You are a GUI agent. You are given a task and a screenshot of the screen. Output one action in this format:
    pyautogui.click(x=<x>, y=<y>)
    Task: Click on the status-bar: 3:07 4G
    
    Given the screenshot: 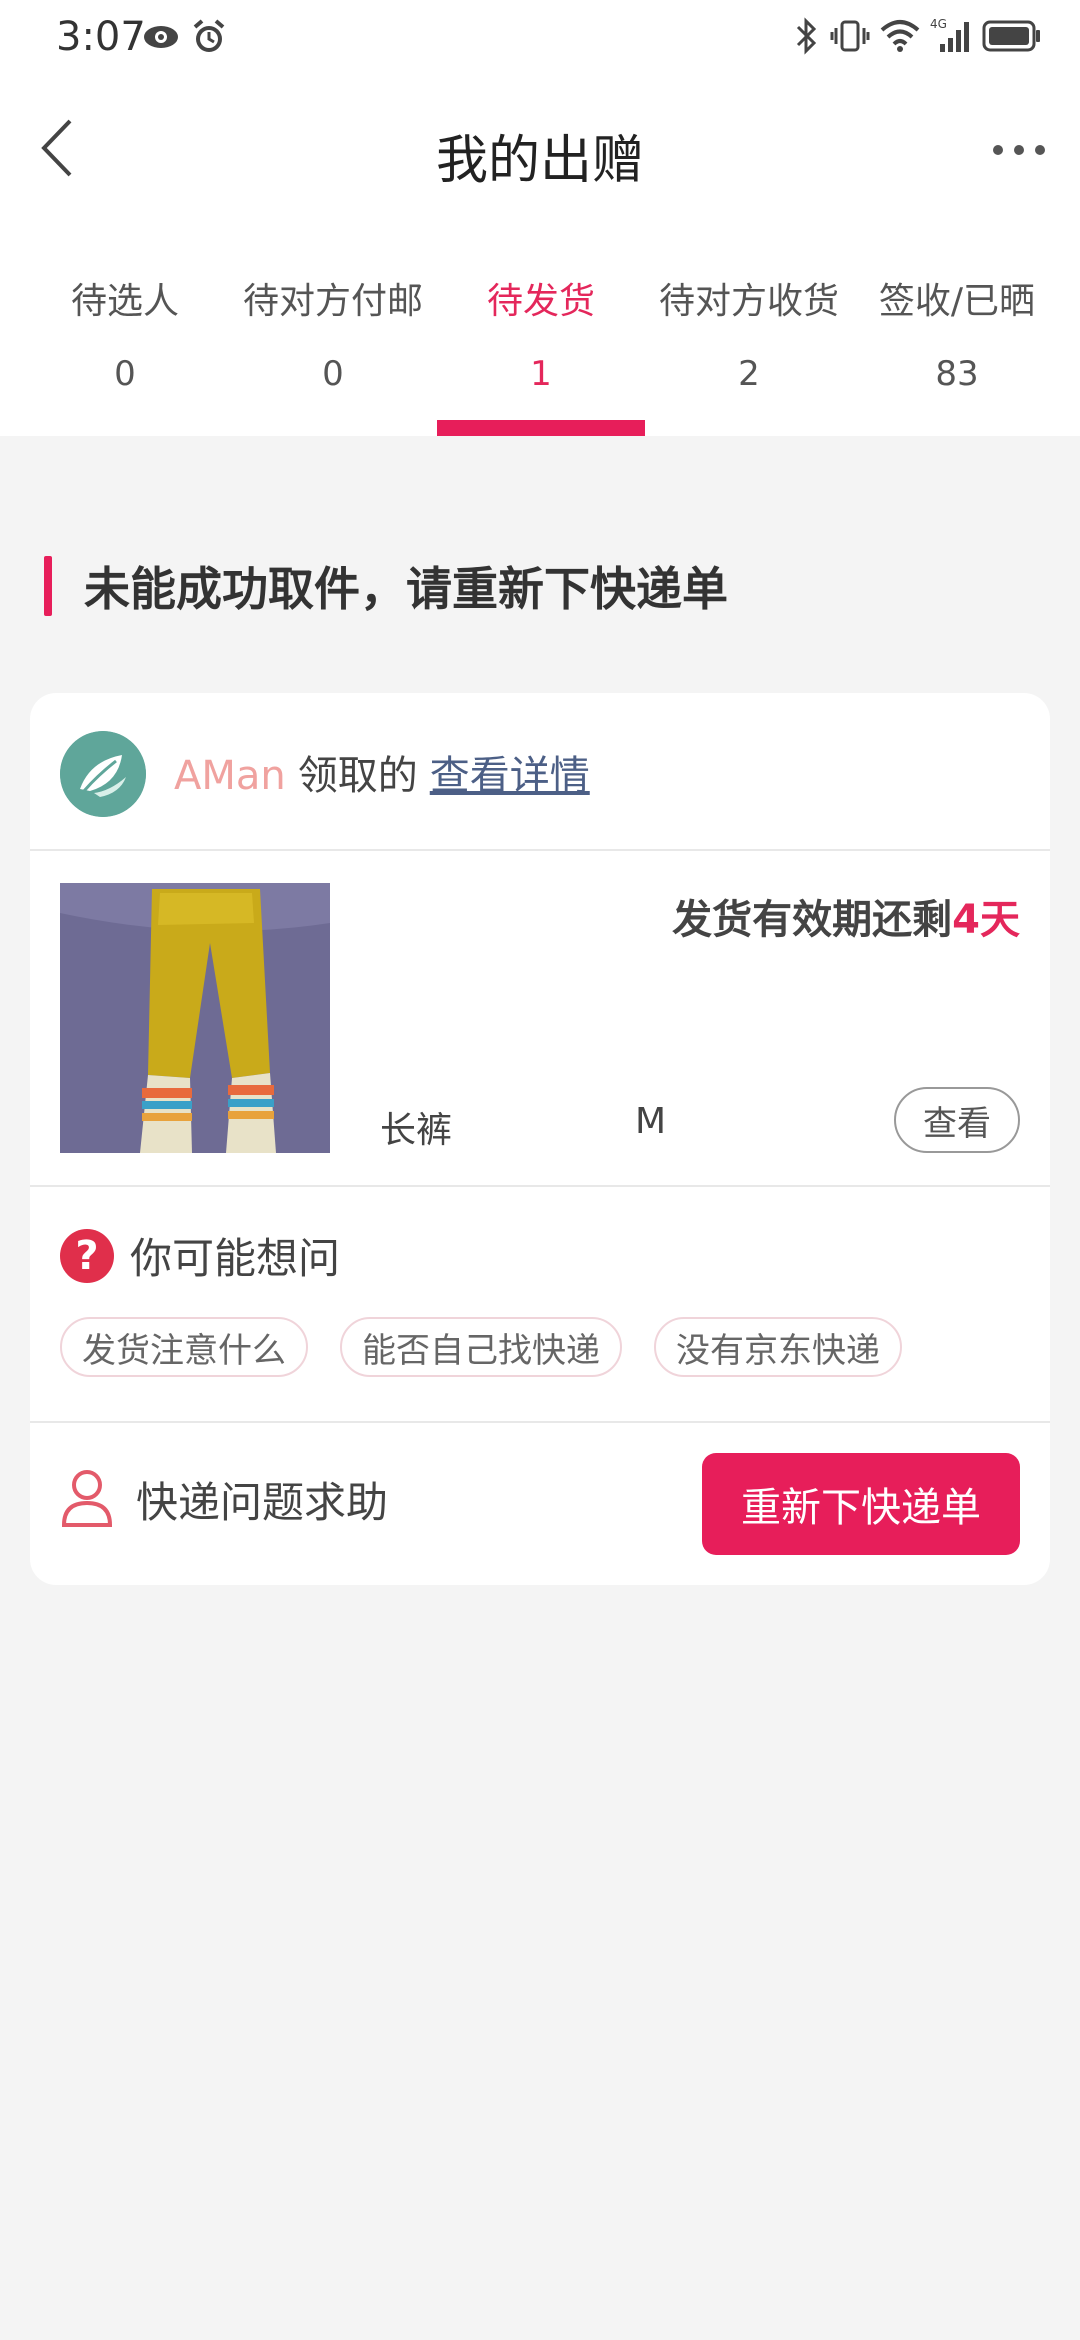 What is the action you would take?
    pyautogui.click(x=540, y=38)
    